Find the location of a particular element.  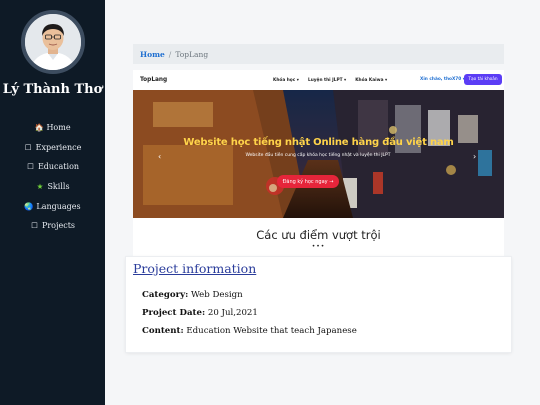

profile-name: Lý Thành Thơ is located at coordinates (52, 89).